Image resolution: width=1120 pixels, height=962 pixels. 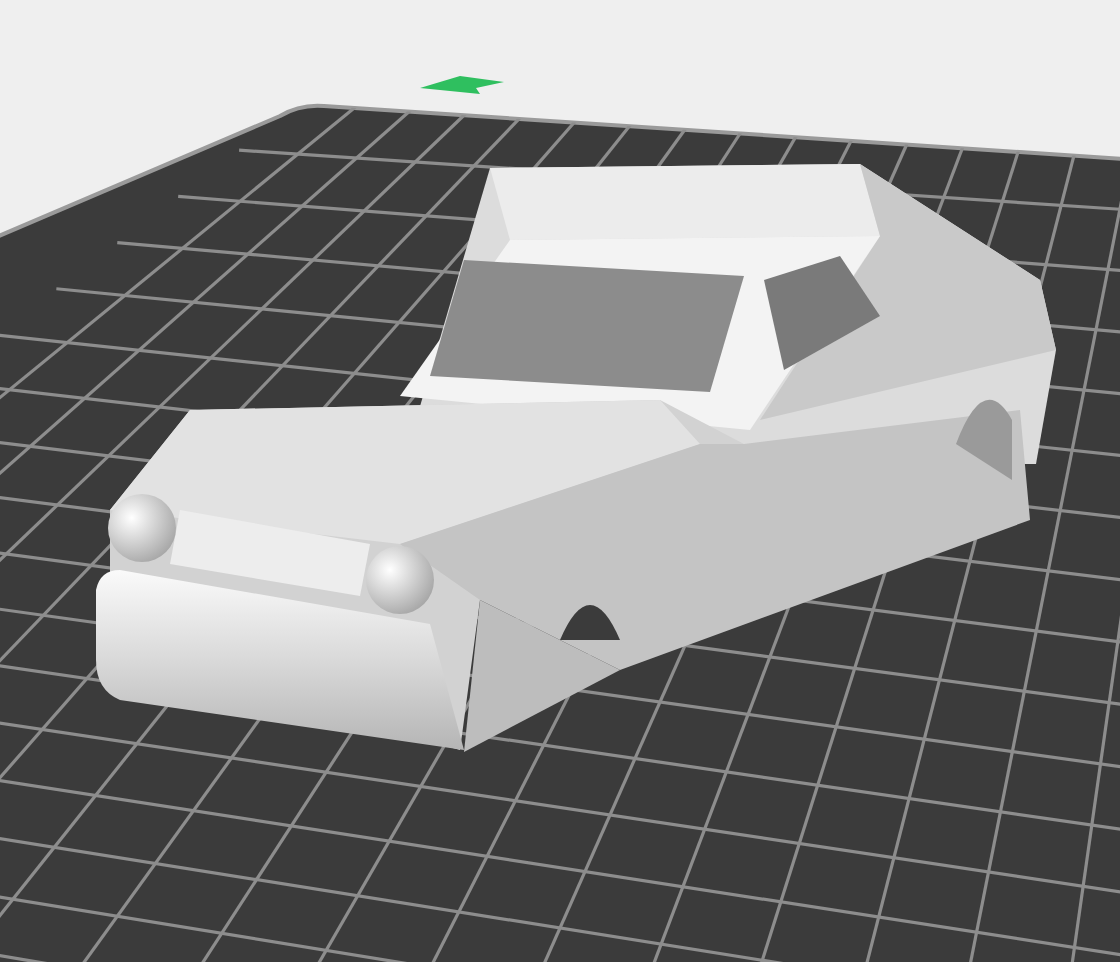 I want to click on axis-arrow-icon, so click(x=462, y=85).